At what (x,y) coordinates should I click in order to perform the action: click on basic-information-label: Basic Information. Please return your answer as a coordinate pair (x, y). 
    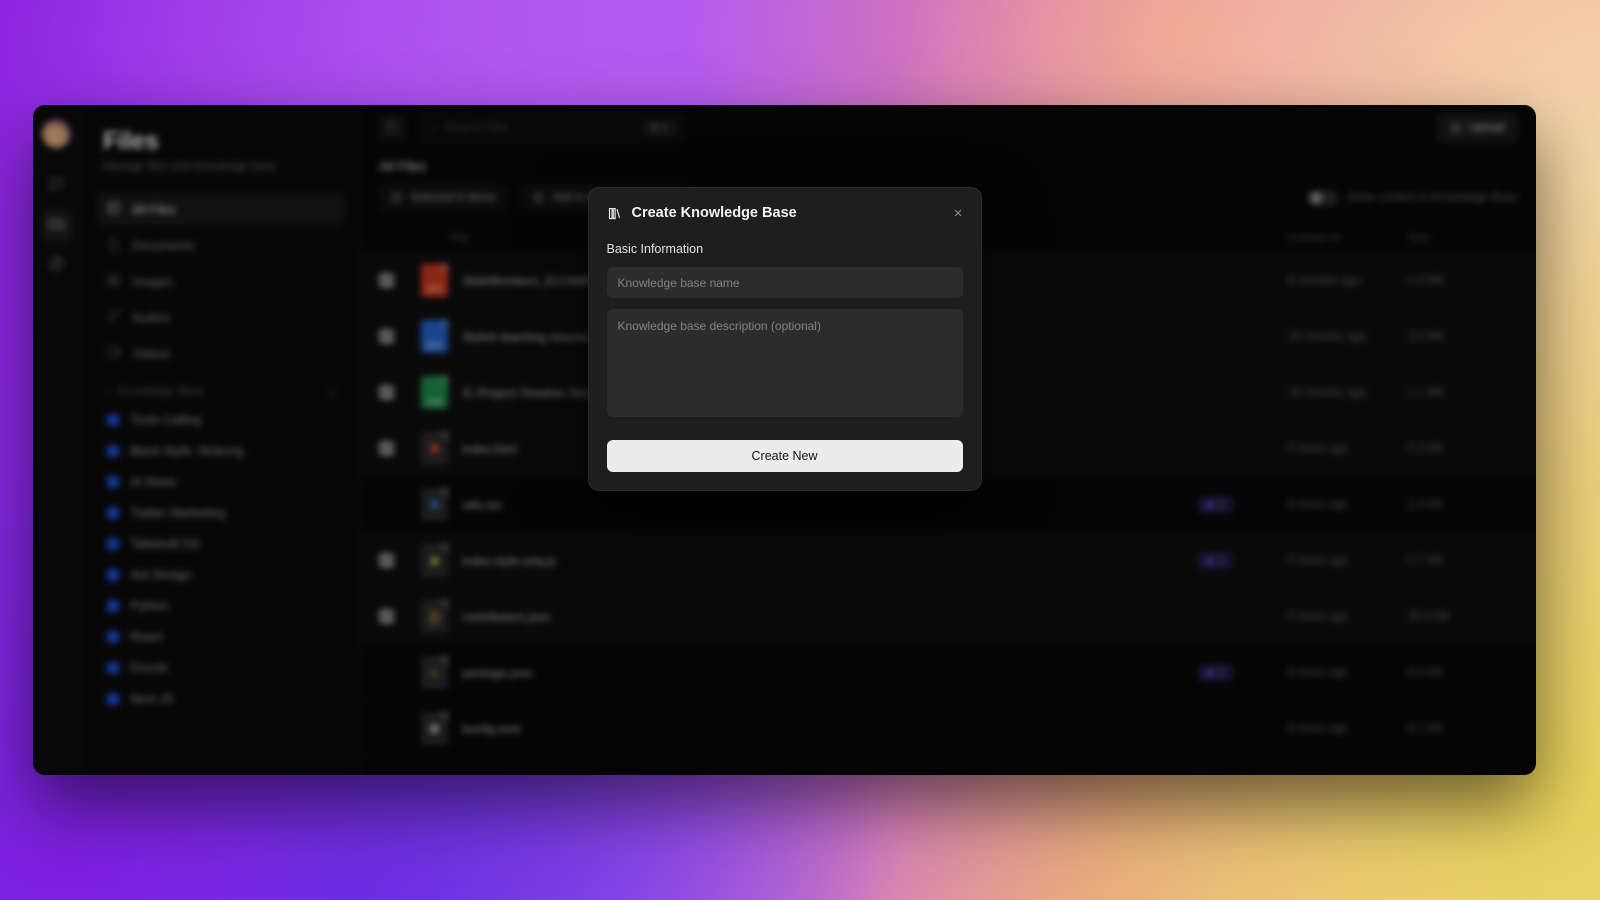
    Looking at the image, I should click on (655, 249).